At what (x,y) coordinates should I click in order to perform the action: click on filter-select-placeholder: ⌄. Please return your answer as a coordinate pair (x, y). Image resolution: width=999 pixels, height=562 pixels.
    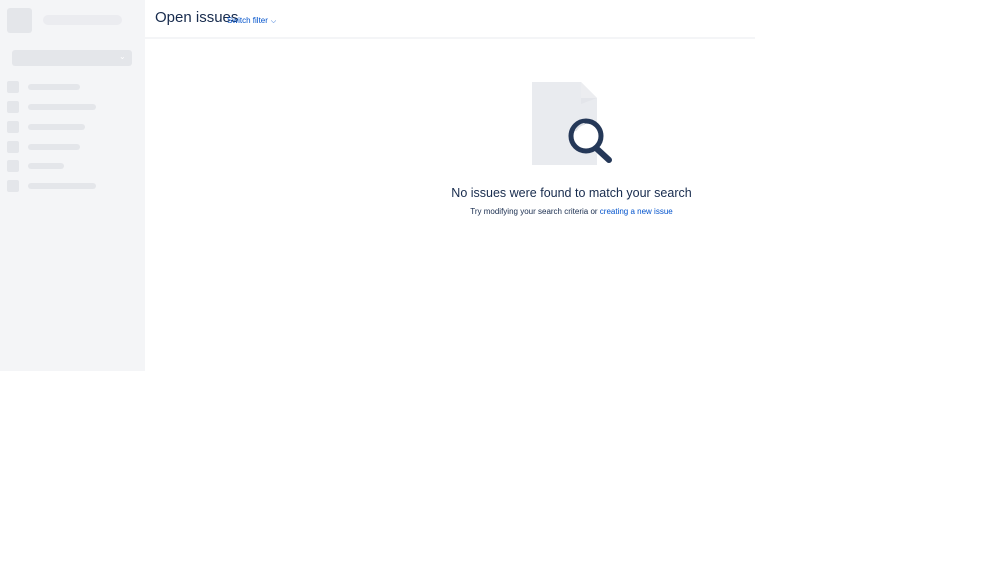
    Looking at the image, I should click on (72, 58).